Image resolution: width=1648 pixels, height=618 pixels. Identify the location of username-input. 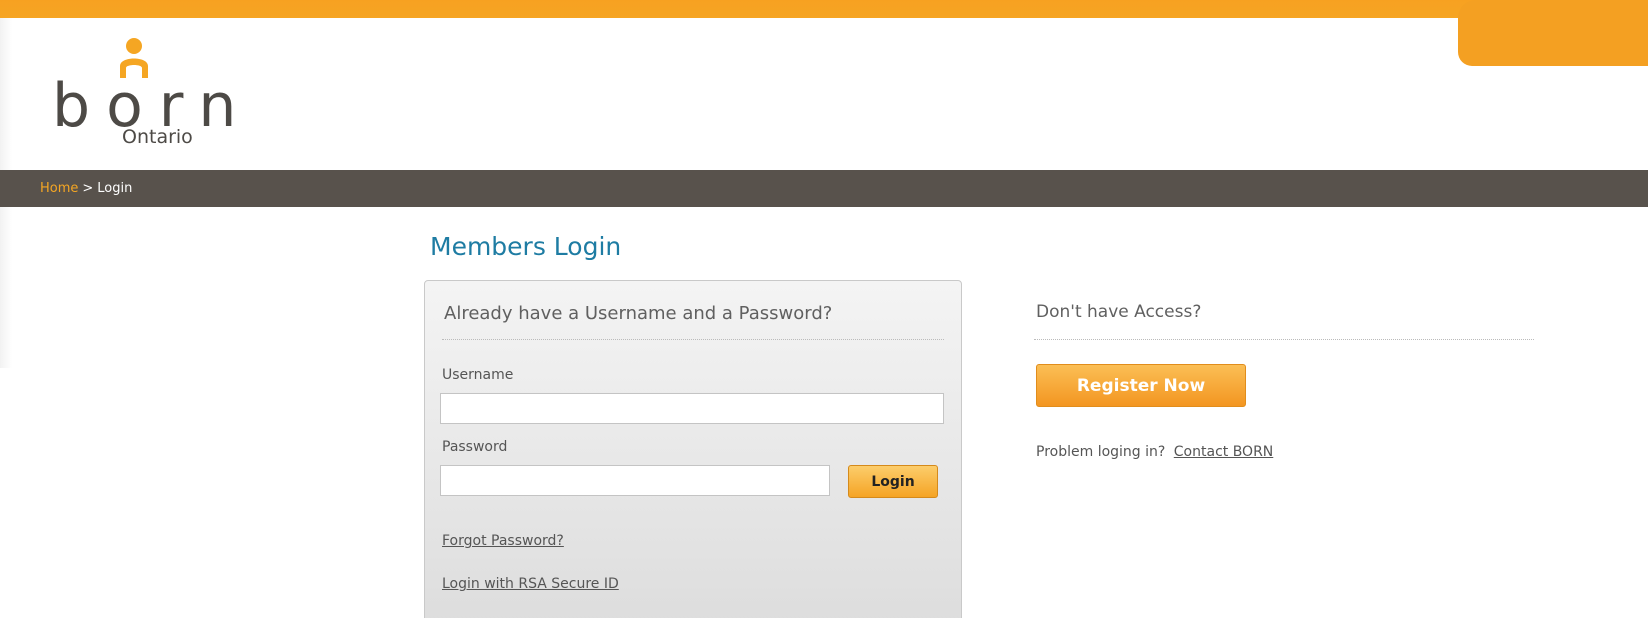
(692, 408).